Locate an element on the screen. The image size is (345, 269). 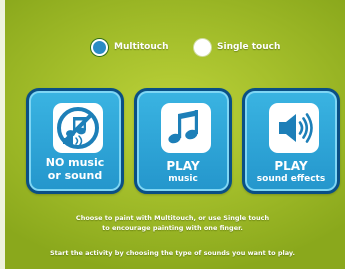
no-music-button: NO music or sound is located at coordinates (75, 141).